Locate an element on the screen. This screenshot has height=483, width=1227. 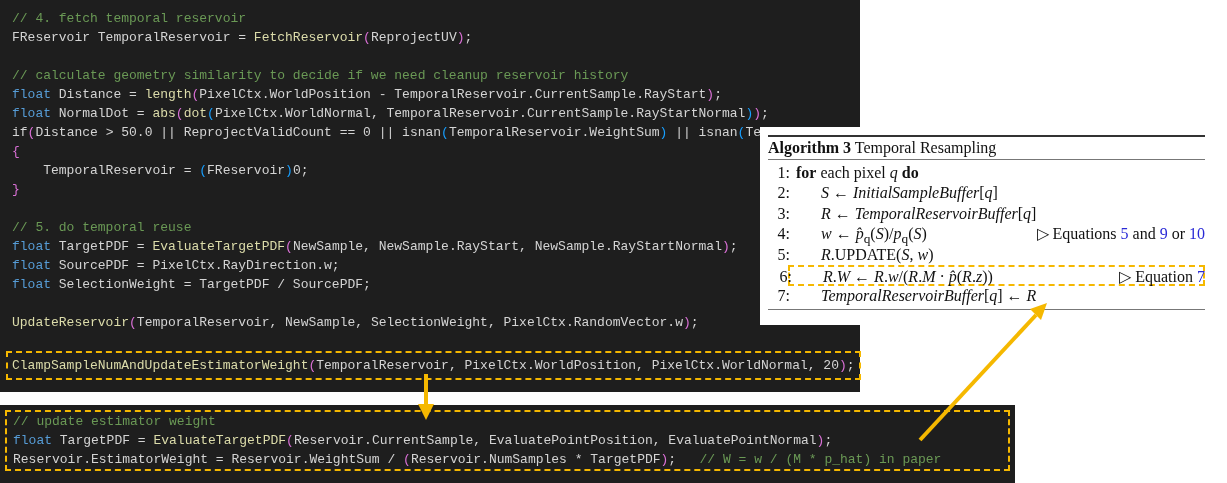
line-number: 6: is located at coordinates (785, 277).